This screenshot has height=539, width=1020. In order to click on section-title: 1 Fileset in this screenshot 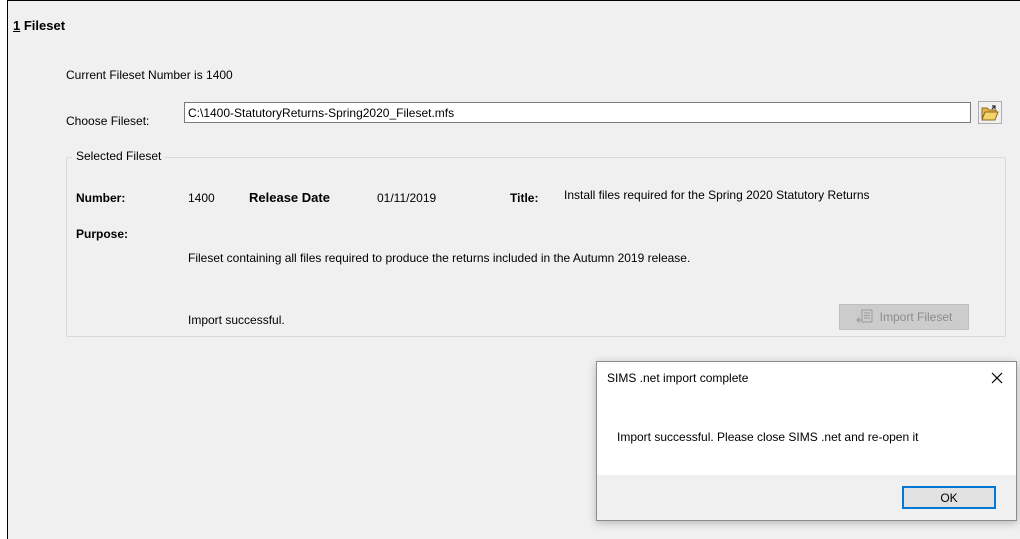, I will do `click(39, 25)`.